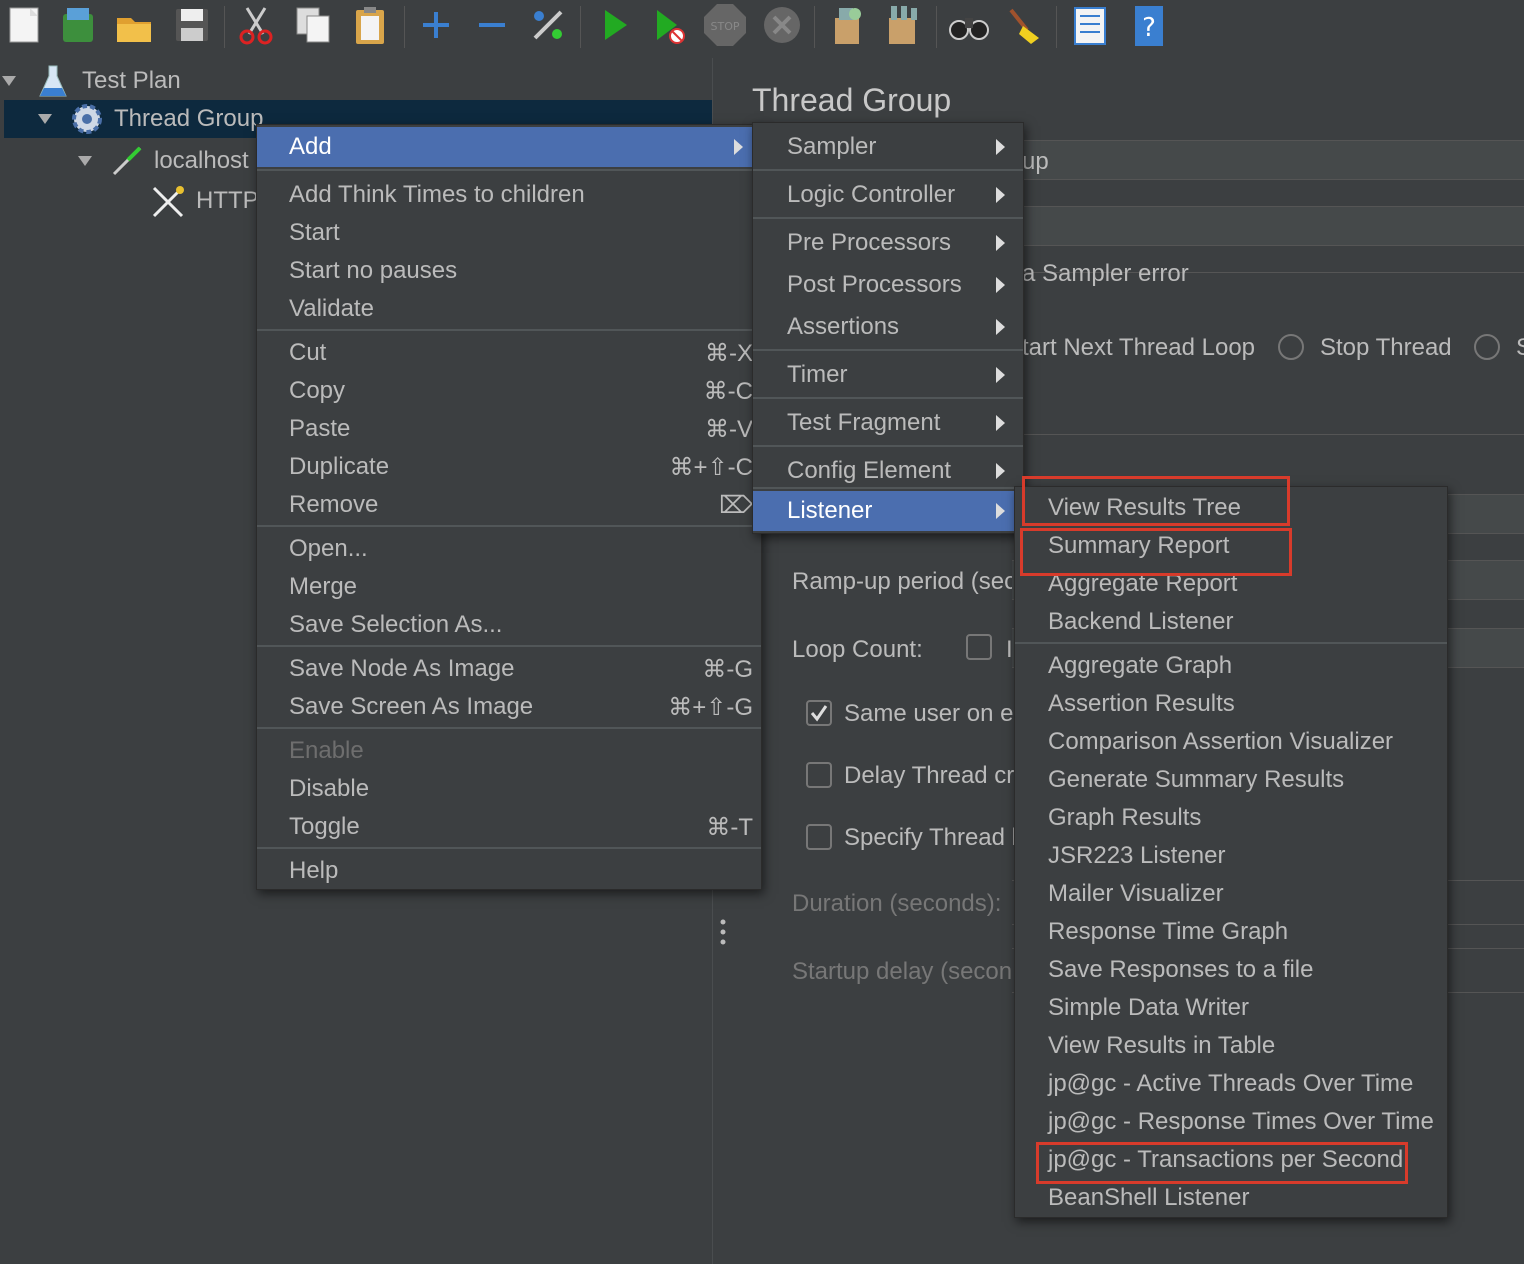  I want to click on stop-test-radio, so click(1487, 347).